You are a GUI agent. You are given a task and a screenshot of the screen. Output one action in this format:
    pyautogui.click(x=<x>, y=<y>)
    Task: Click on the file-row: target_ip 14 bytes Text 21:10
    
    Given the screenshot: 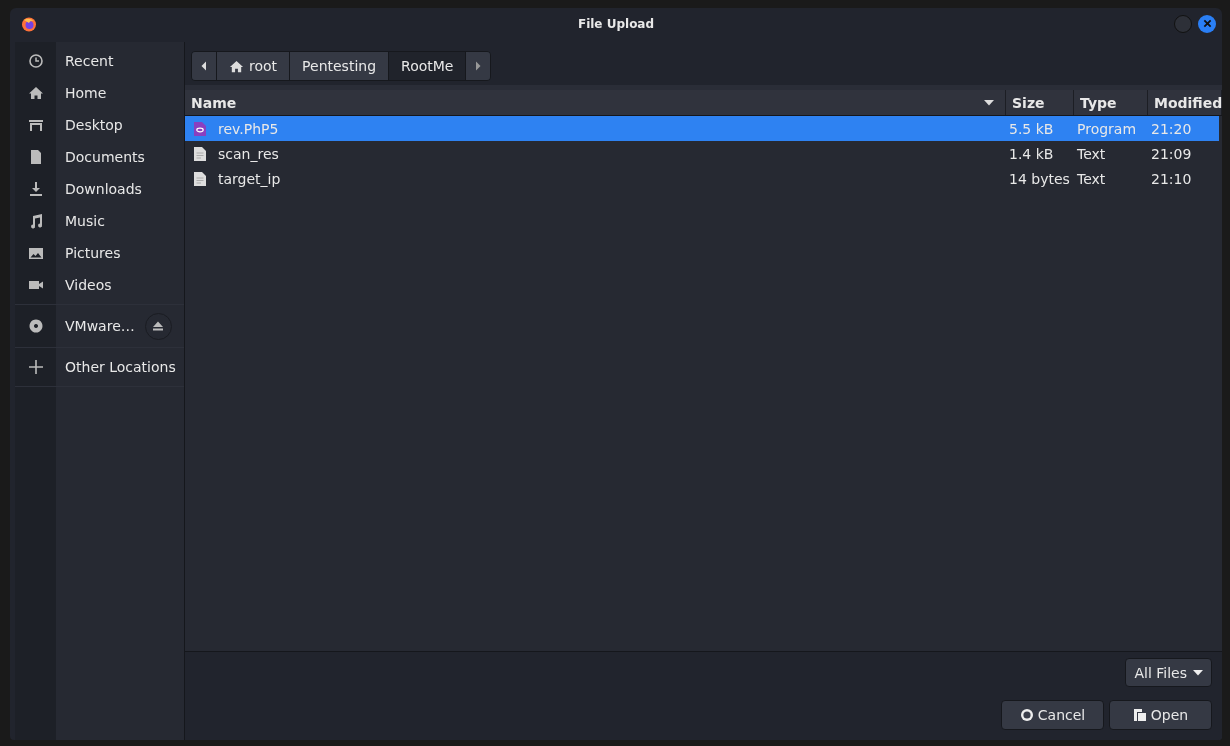 What is the action you would take?
    pyautogui.click(x=702, y=178)
    